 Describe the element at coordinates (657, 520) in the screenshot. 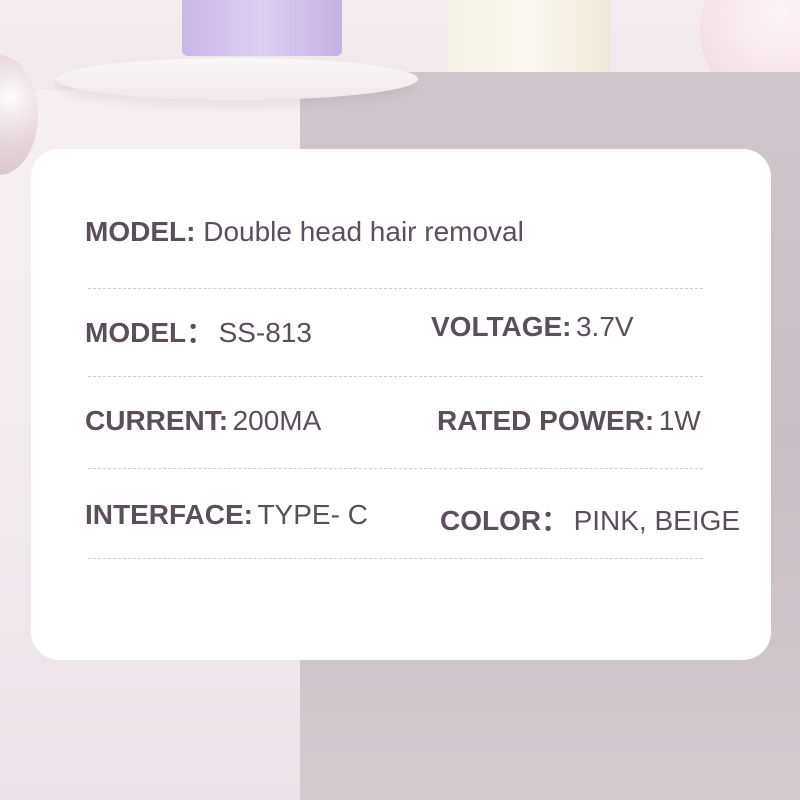

I see `spec-value: PINK, BEIGE` at that location.